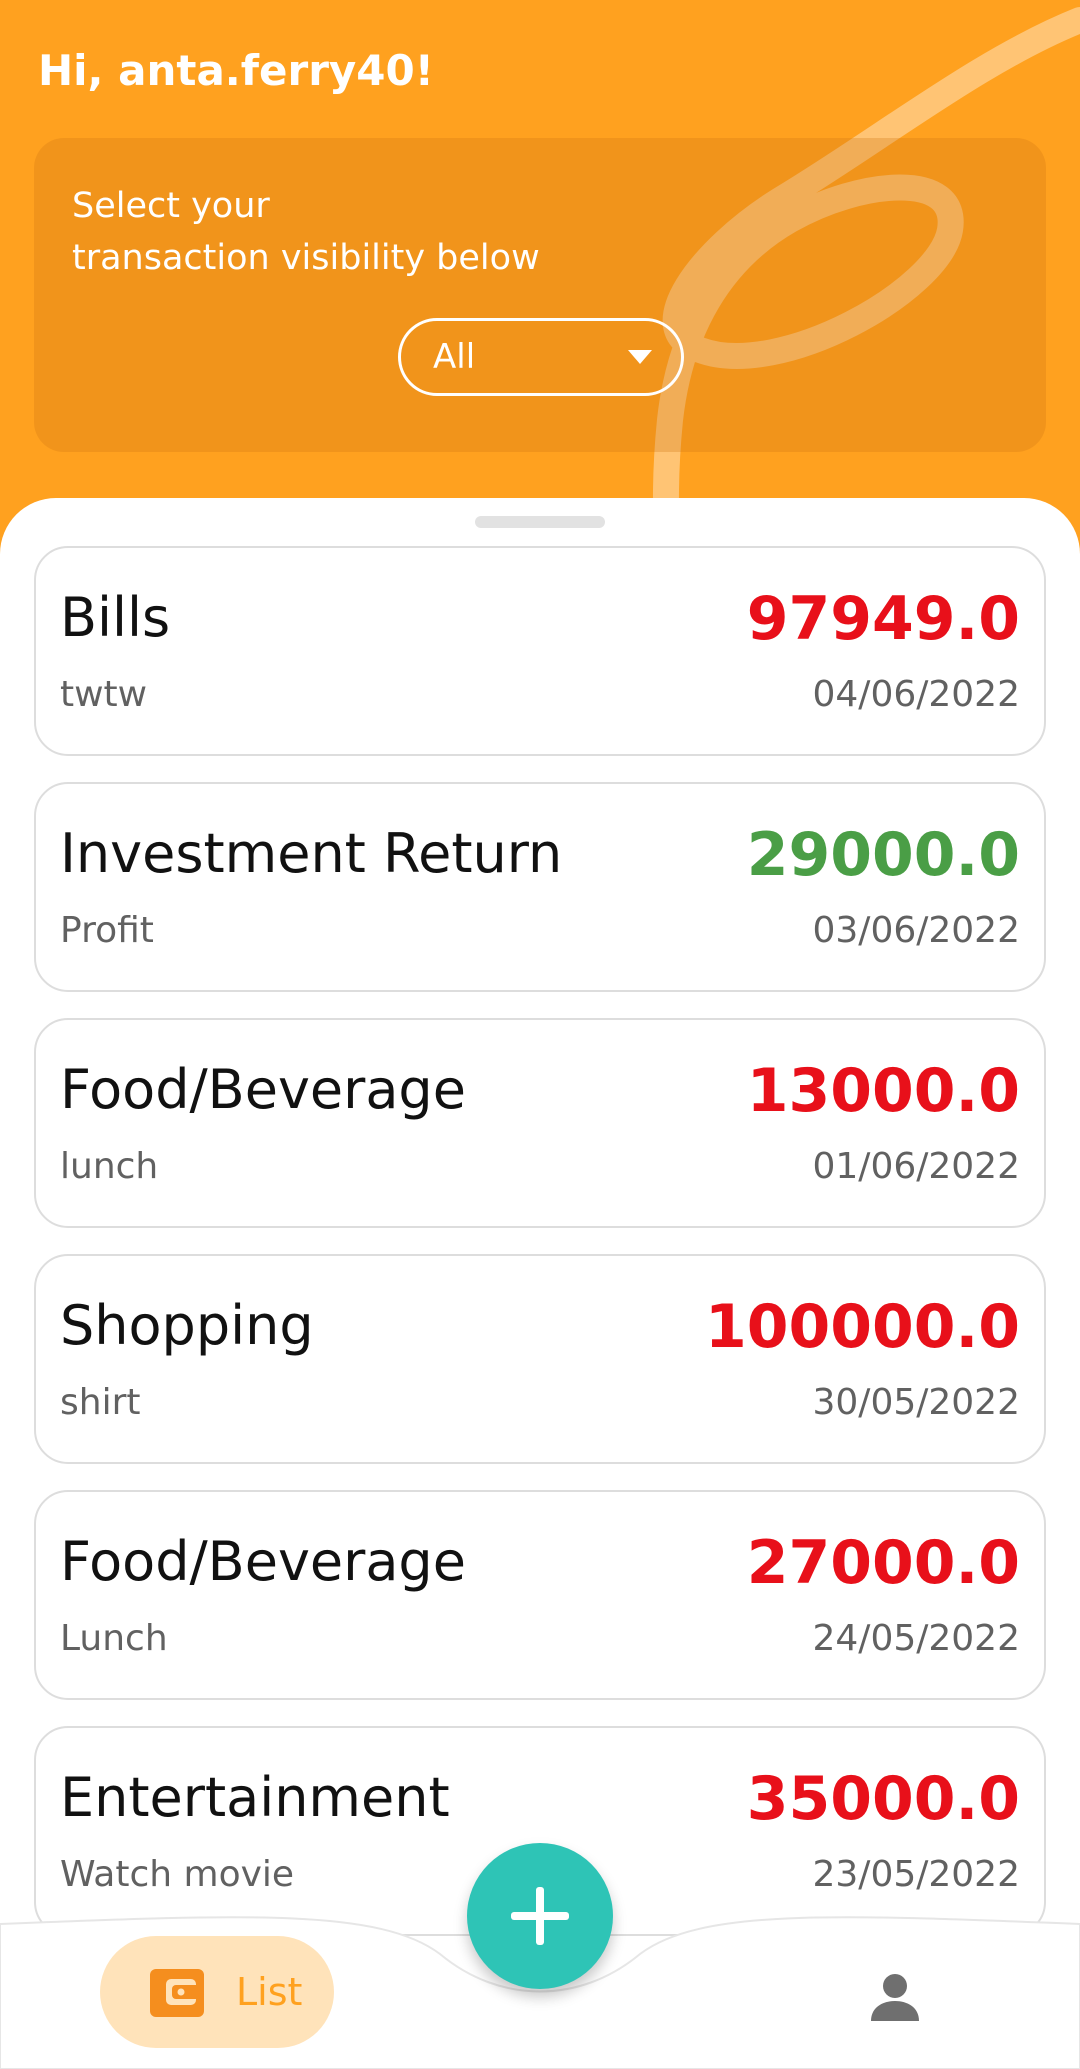 This screenshot has width=1080, height=2069. I want to click on visibility-dropdown: All, so click(541, 357).